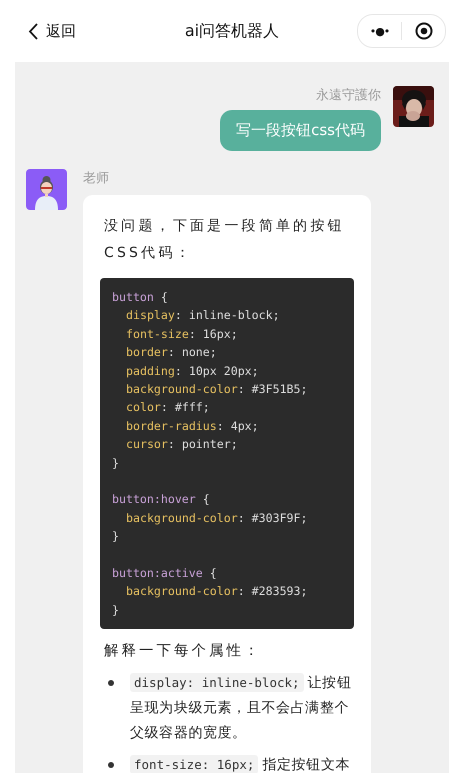 This screenshot has height=773, width=464. What do you see at coordinates (203, 444) in the screenshot?
I see `code-text: : pointer;` at bounding box center [203, 444].